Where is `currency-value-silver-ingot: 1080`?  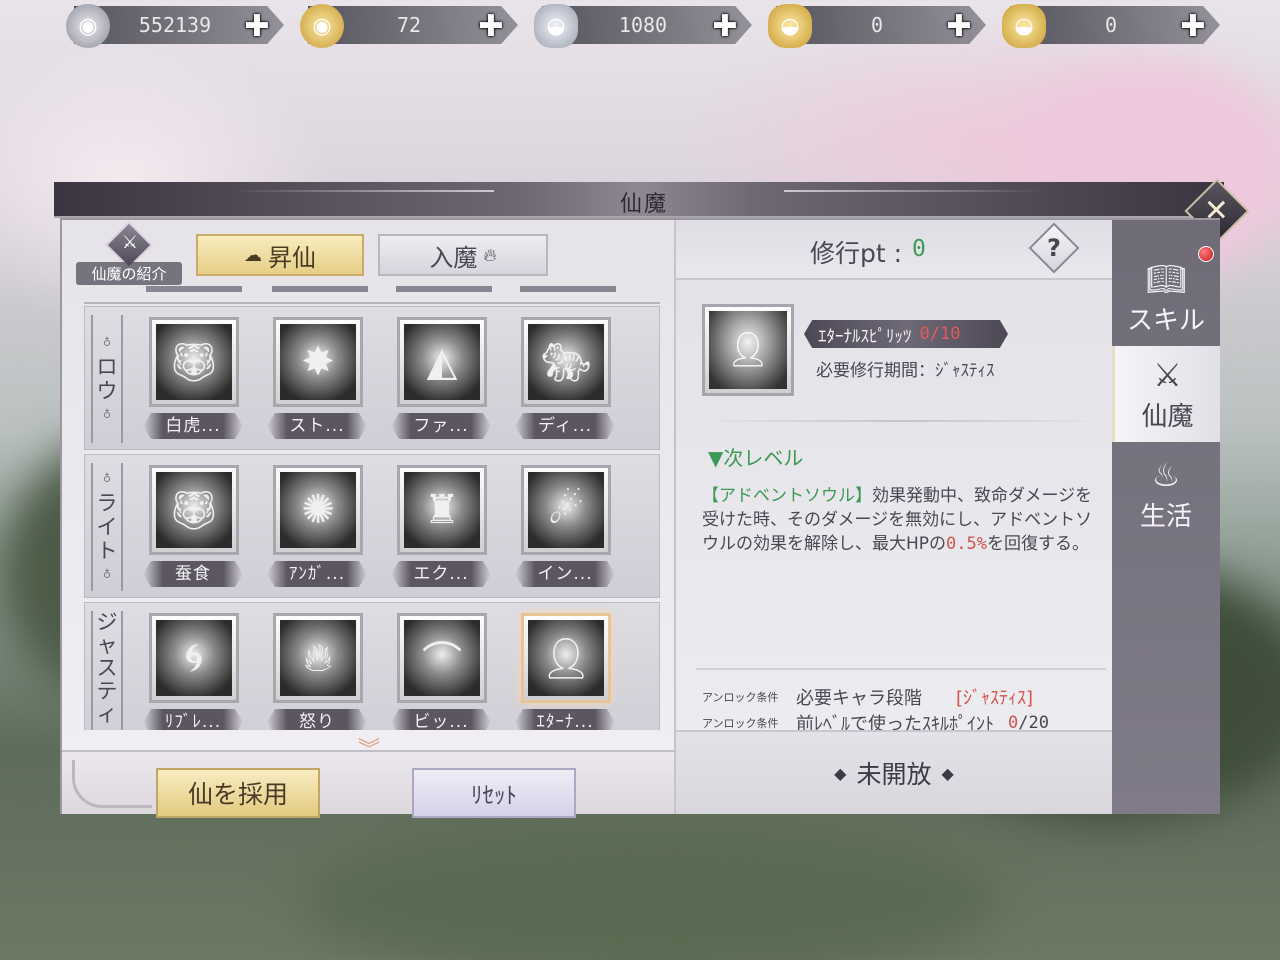 currency-value-silver-ingot: 1080 is located at coordinates (643, 25).